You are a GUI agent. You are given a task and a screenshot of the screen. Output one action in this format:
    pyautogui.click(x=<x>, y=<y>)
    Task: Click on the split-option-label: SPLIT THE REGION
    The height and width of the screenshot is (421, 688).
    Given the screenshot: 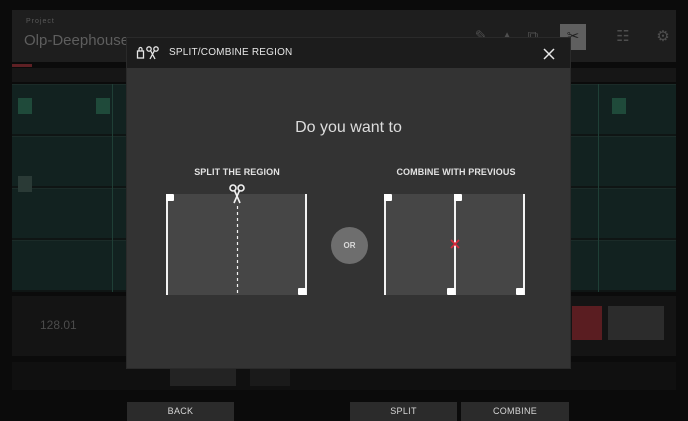 What is the action you would take?
    pyautogui.click(x=237, y=172)
    